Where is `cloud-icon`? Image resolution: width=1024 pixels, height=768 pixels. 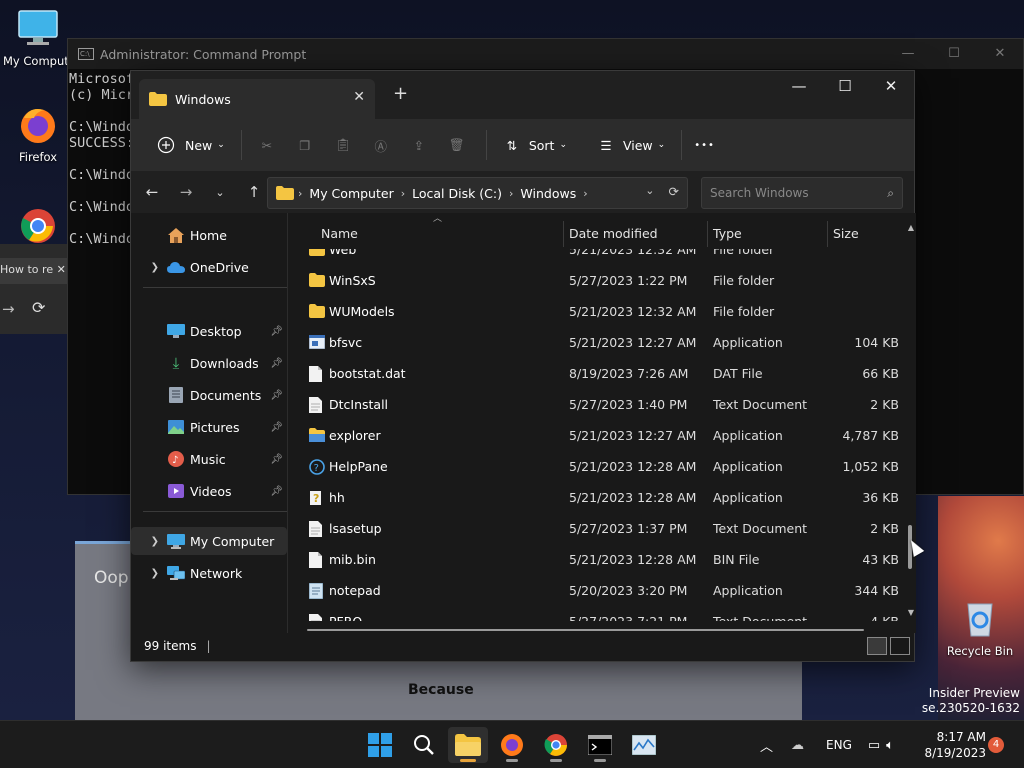 cloud-icon is located at coordinates (176, 267).